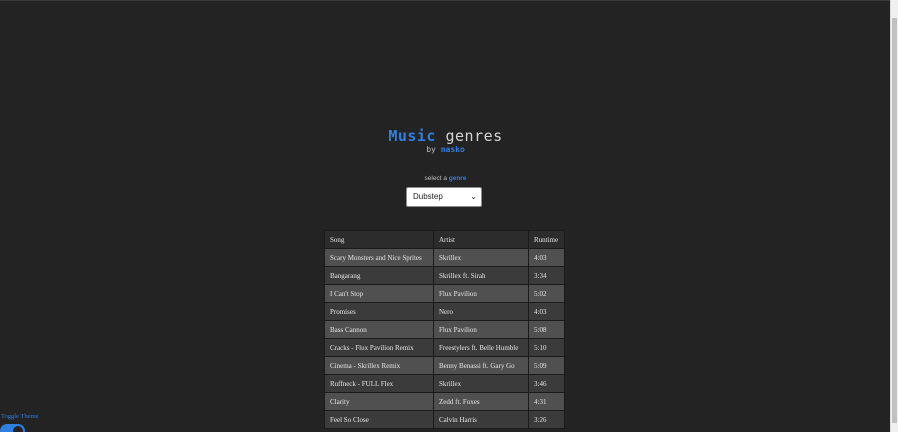 Image resolution: width=898 pixels, height=432 pixels. What do you see at coordinates (379, 329) in the screenshot?
I see `cell-song: Bass Cannon` at bounding box center [379, 329].